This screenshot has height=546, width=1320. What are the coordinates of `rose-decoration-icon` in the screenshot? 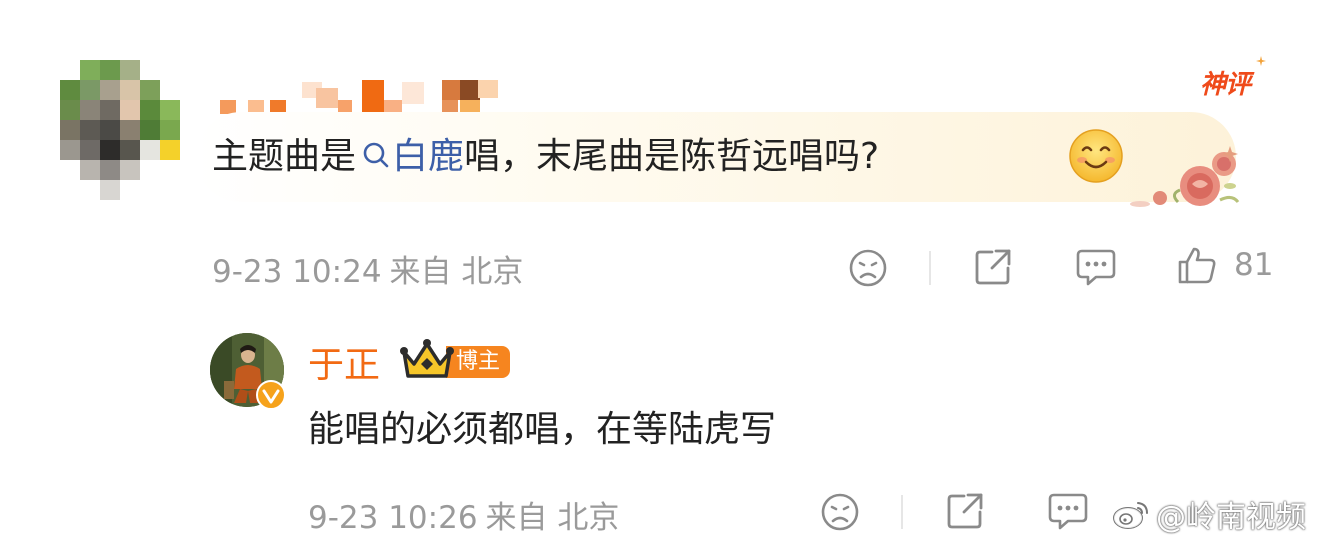 It's located at (1185, 176).